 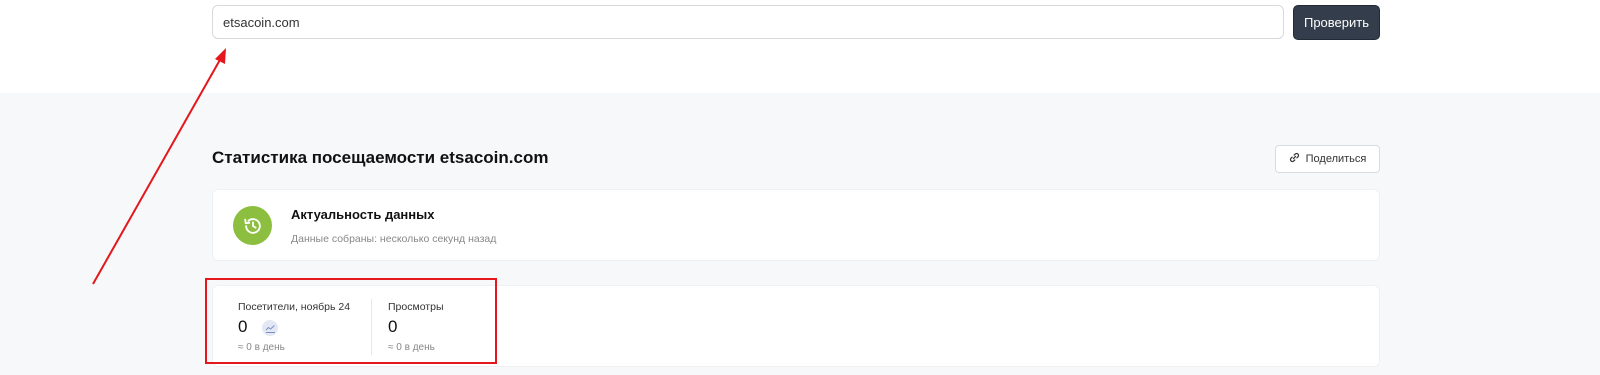 What do you see at coordinates (394, 239) in the screenshot?
I see `freshness-timestamp: Данные собраны: несколько секунд назад` at bounding box center [394, 239].